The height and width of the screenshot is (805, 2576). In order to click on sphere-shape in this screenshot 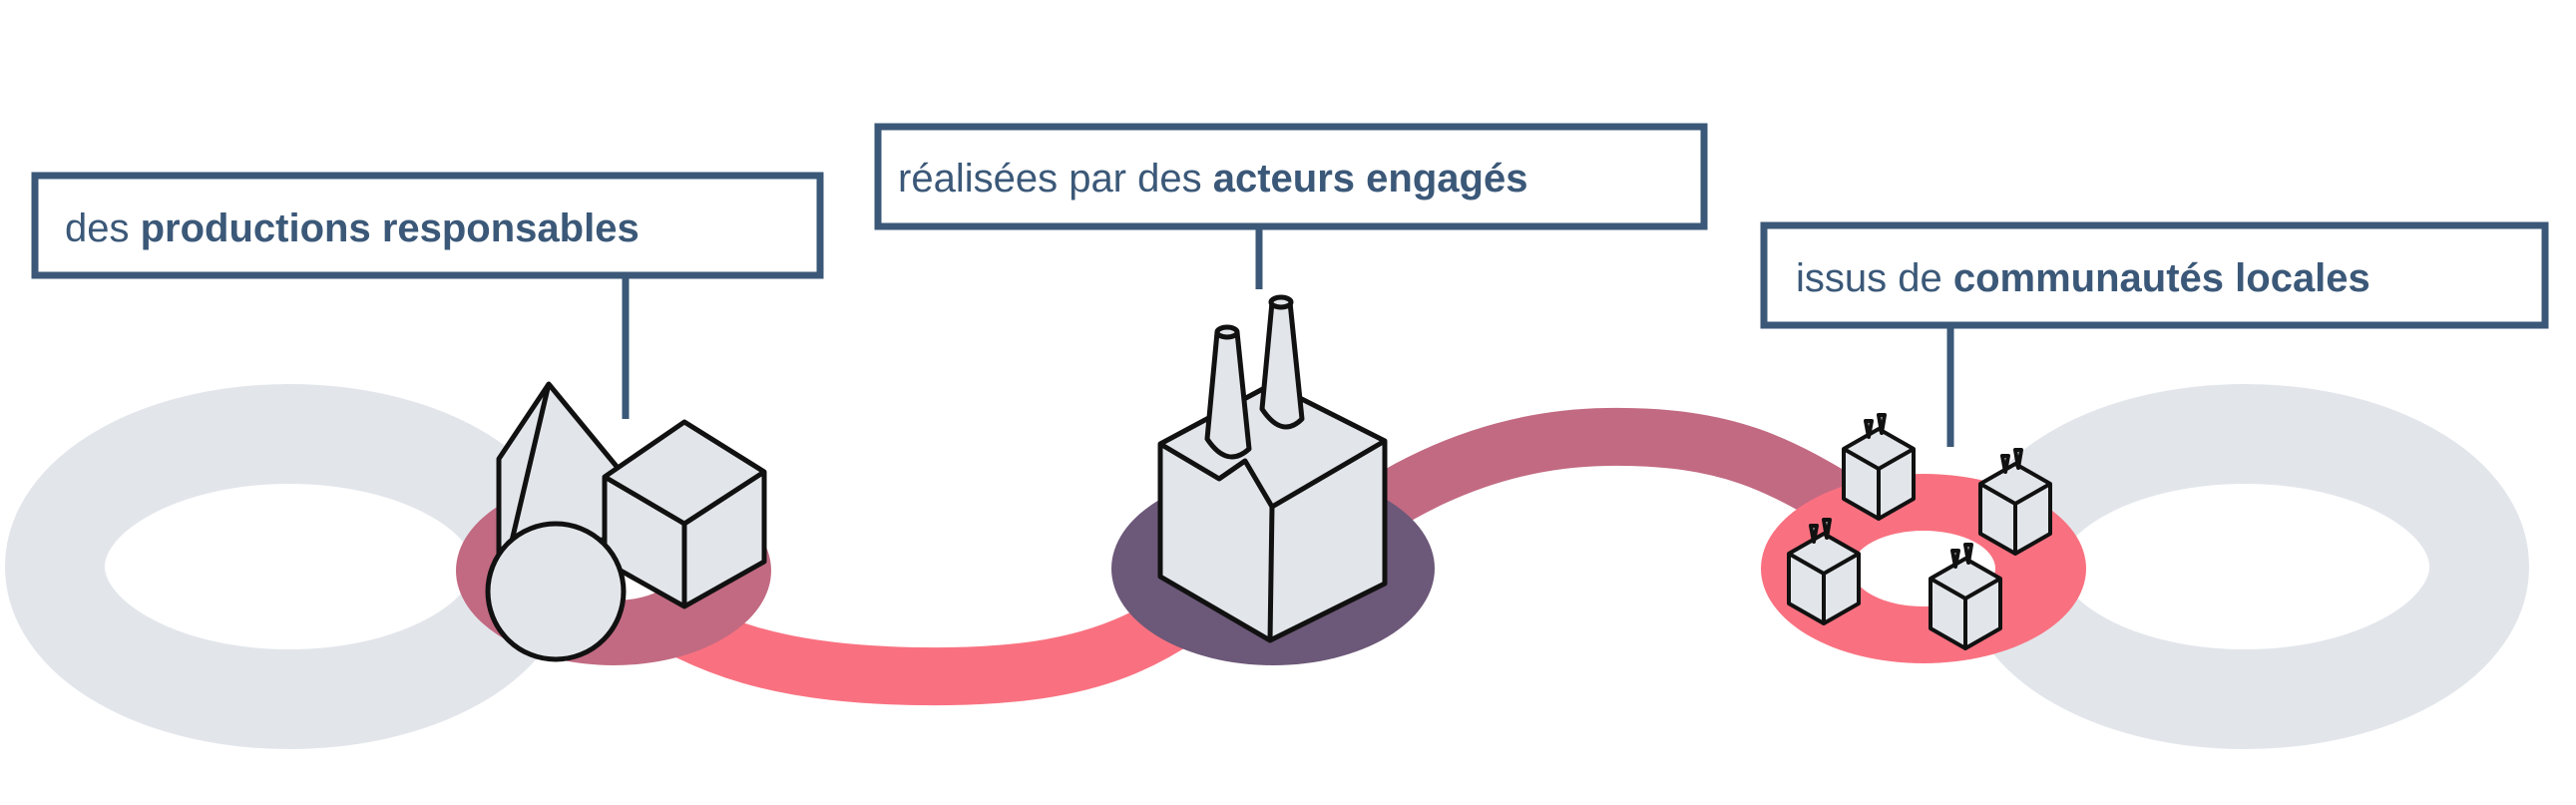, I will do `click(556, 591)`.